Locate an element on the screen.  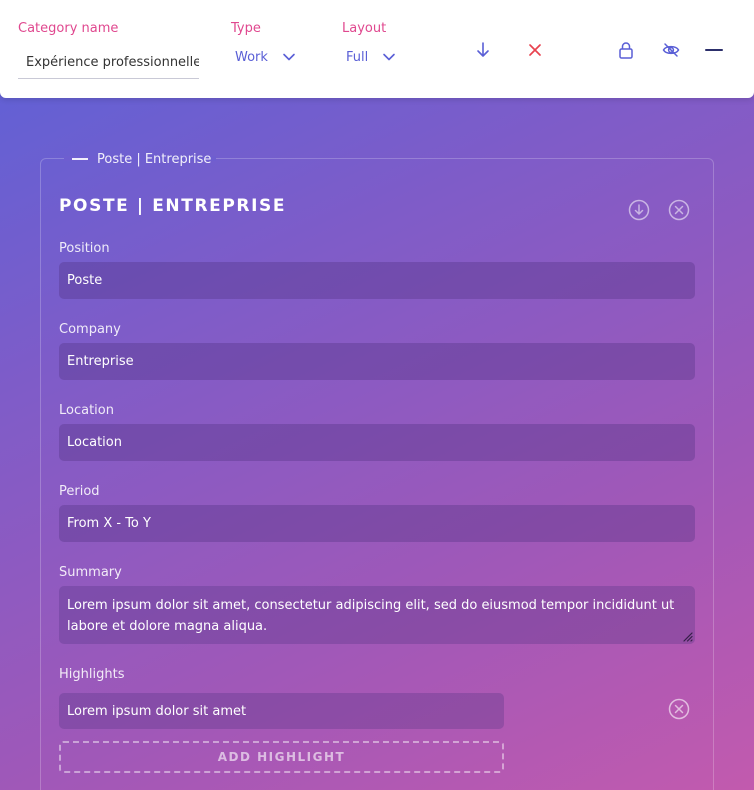
eye-off-icon is located at coordinates (671, 50).